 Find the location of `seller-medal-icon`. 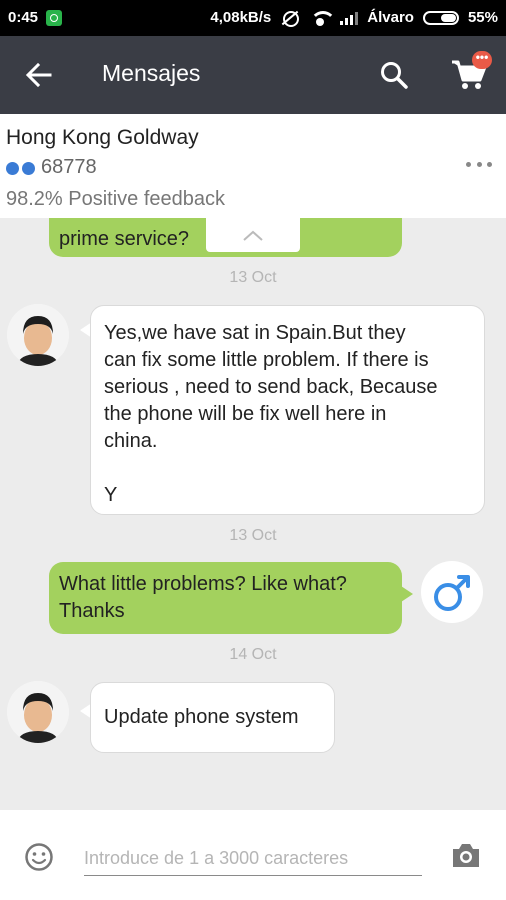

seller-medal-icon is located at coordinates (21, 168).